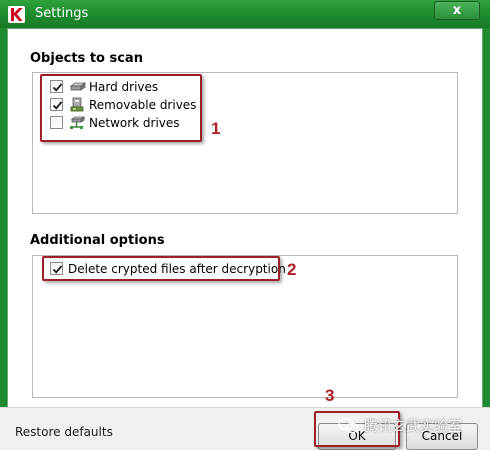 This screenshot has width=490, height=450. I want to click on window-title: Settings, so click(62, 13).